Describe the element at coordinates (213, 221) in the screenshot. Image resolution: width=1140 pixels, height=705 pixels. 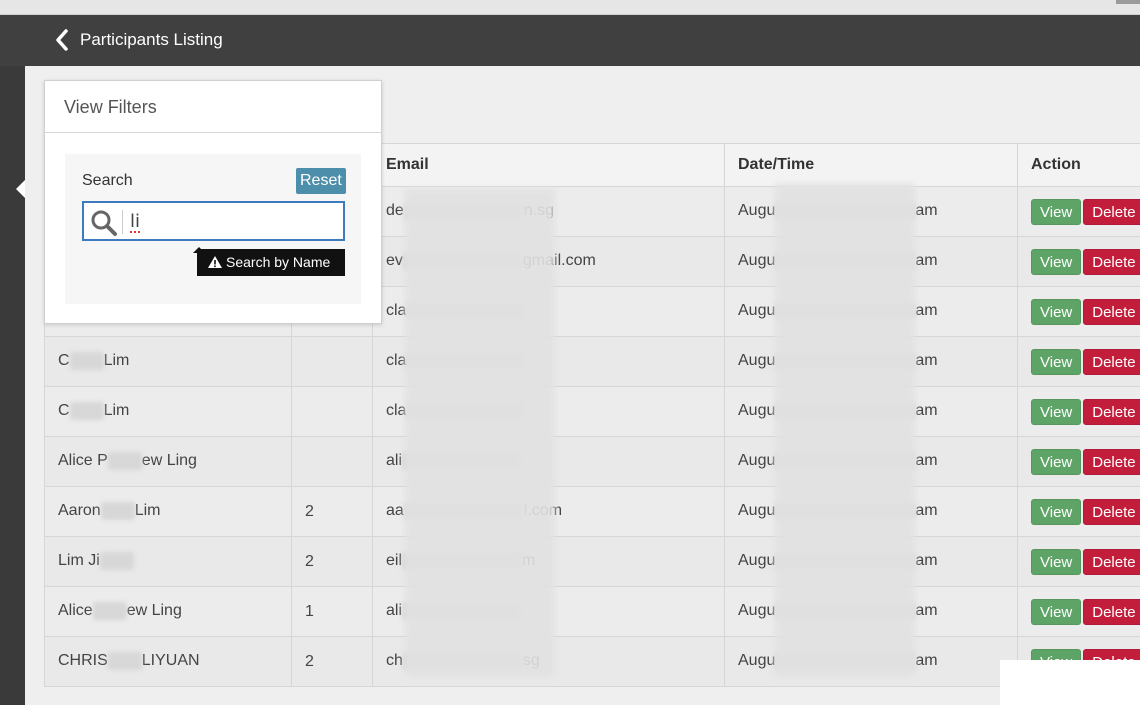
I see `search-input: li` at that location.